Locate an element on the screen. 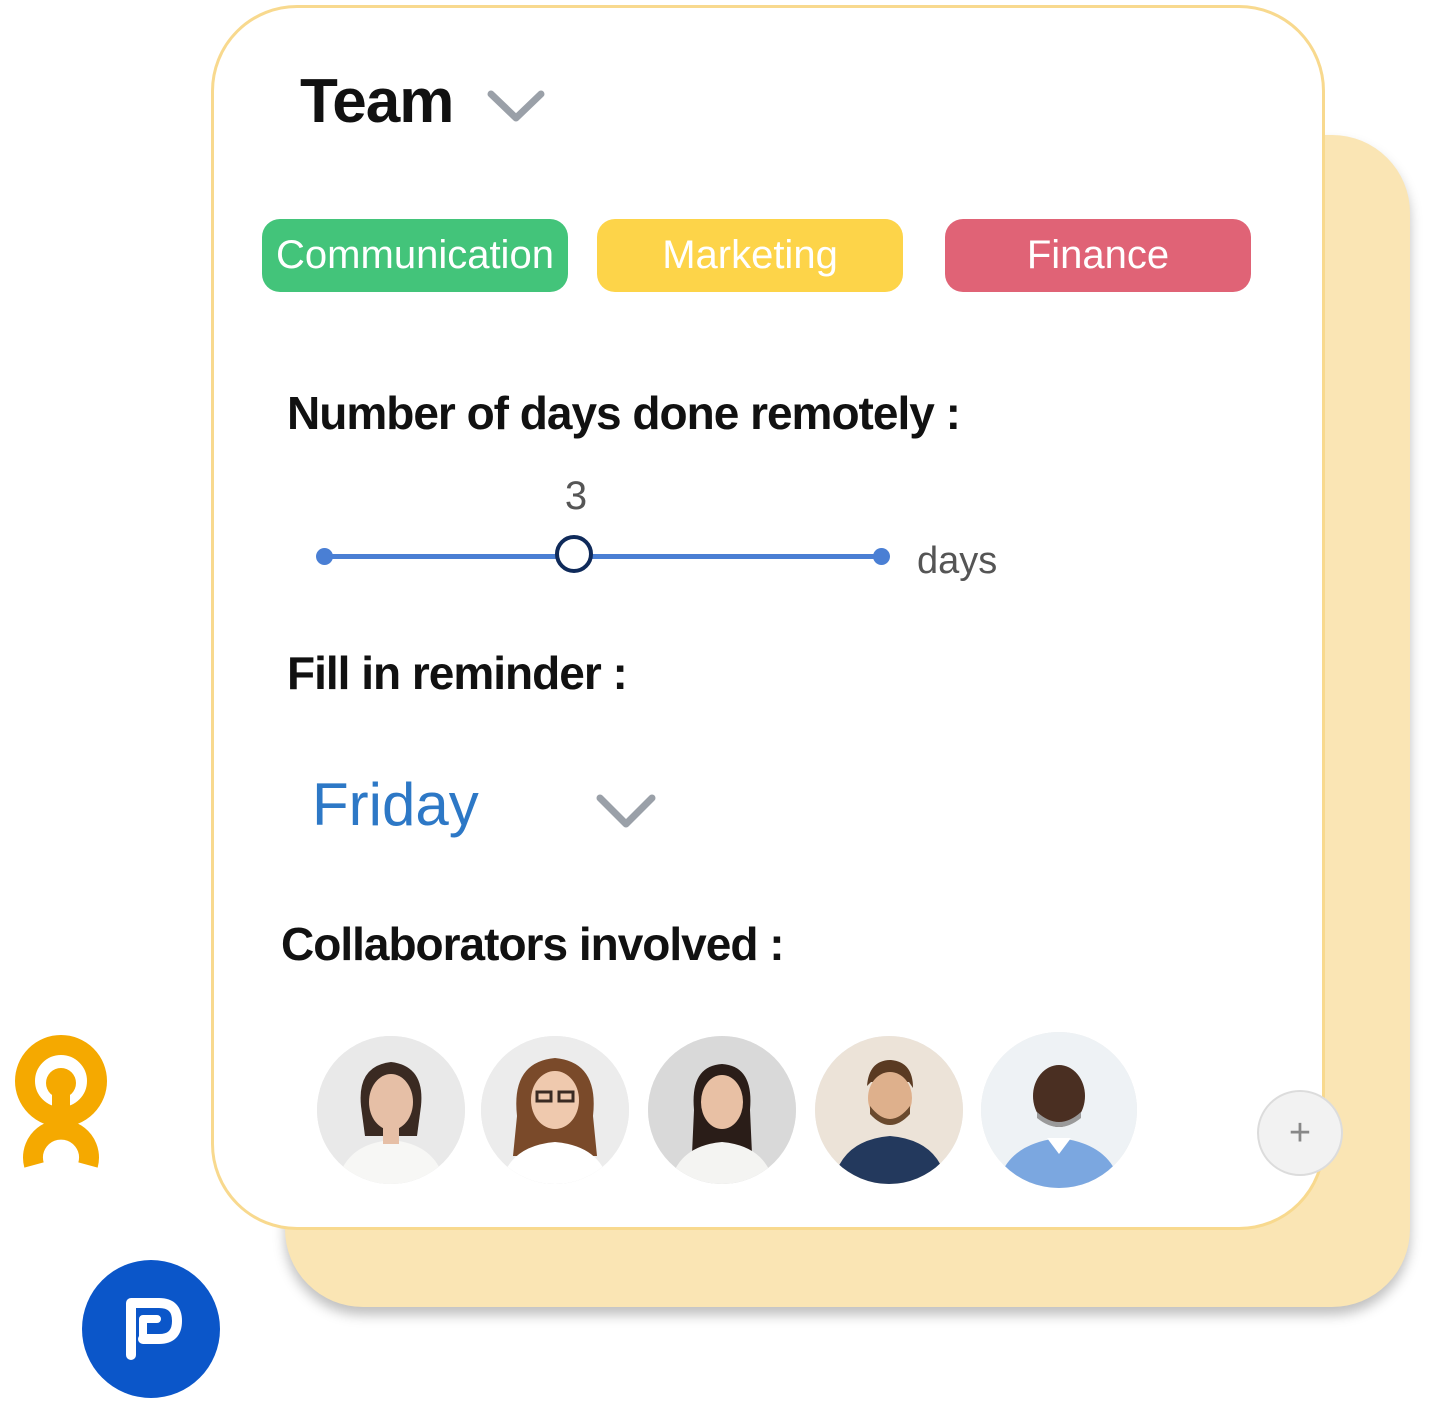  orange-ring-logo is located at coordinates (61, 1101).